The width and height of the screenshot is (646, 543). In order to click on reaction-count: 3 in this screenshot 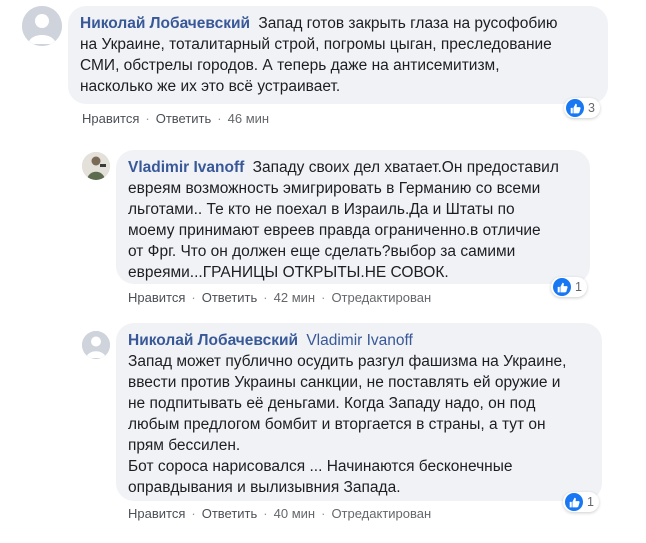, I will do `click(591, 108)`.